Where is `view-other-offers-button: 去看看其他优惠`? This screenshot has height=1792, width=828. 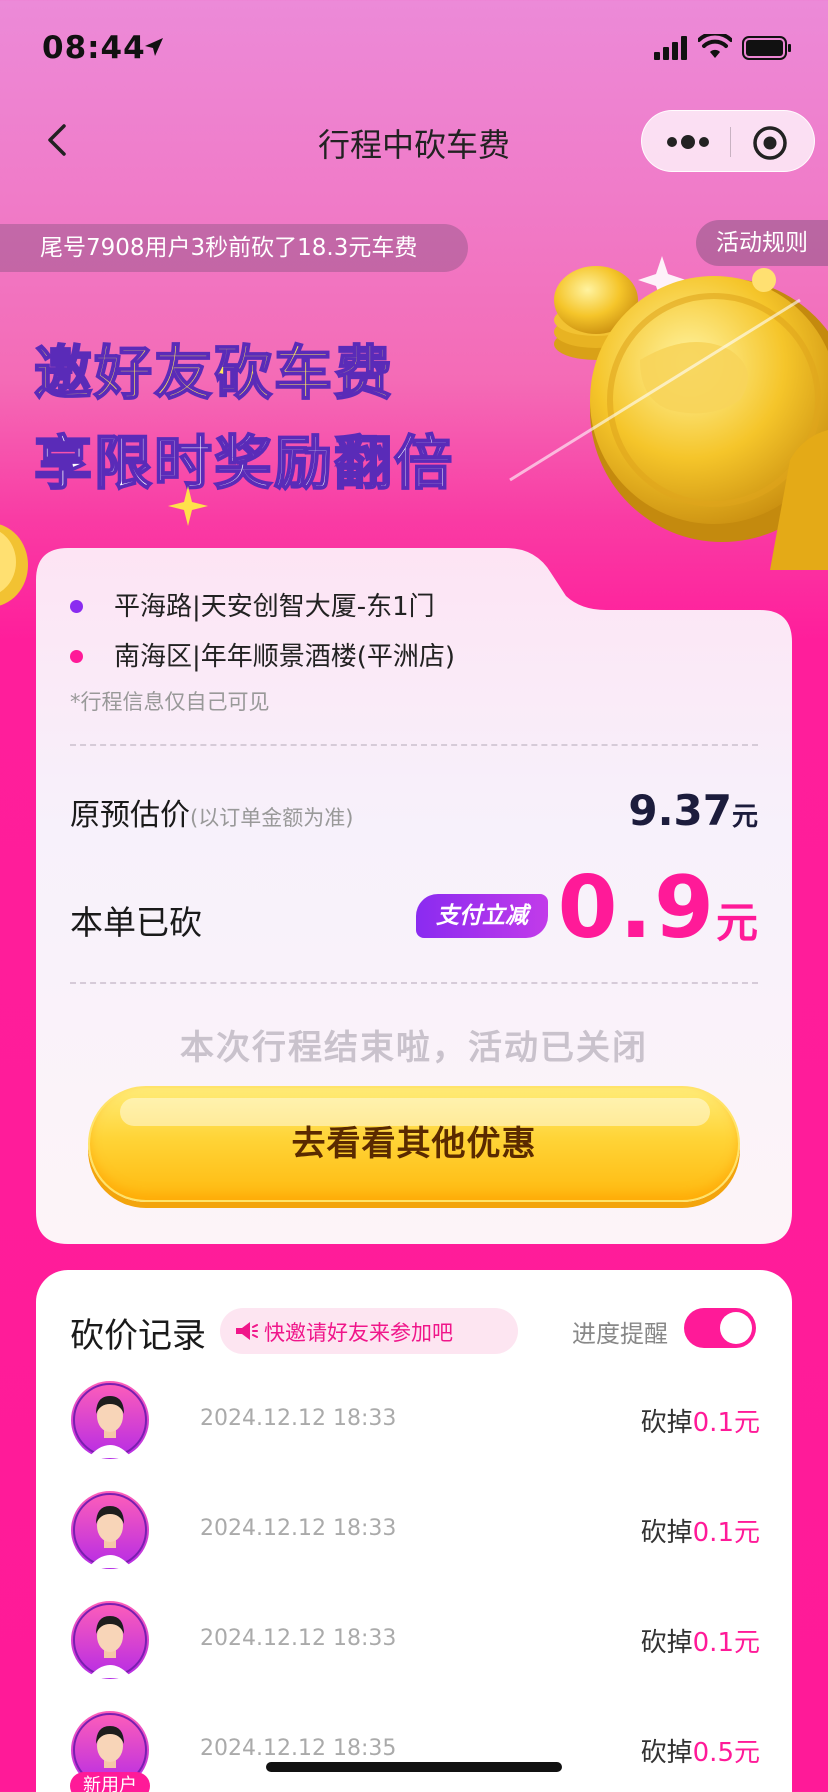
view-other-offers-button: 去看看其他优惠 is located at coordinates (414, 1144).